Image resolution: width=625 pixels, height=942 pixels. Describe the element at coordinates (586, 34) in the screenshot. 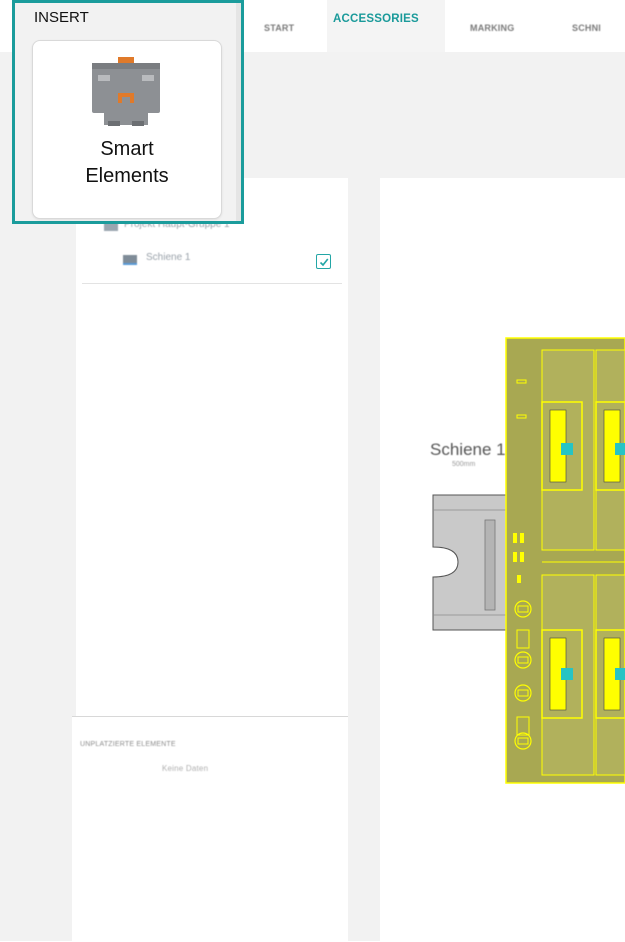

I see `tab-schnitt: SCHNI` at that location.